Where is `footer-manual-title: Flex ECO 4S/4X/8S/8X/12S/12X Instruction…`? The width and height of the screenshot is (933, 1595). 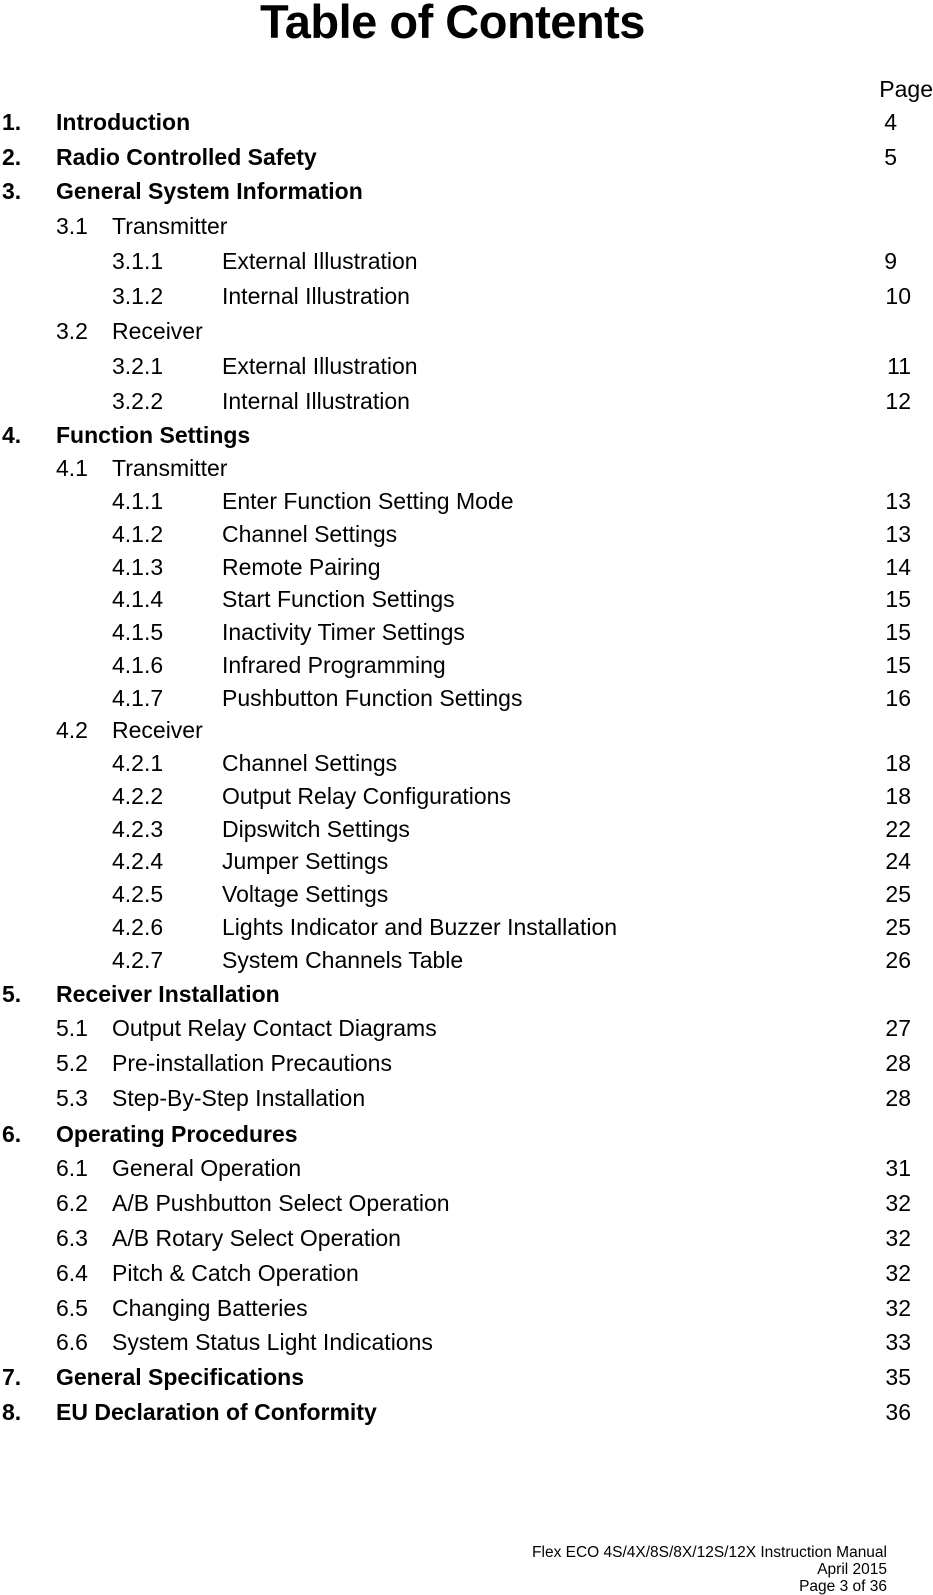
footer-manual-title: Flex ECO 4S/4X/8S/8X/12S/12X Instruction… is located at coordinates (709, 1552).